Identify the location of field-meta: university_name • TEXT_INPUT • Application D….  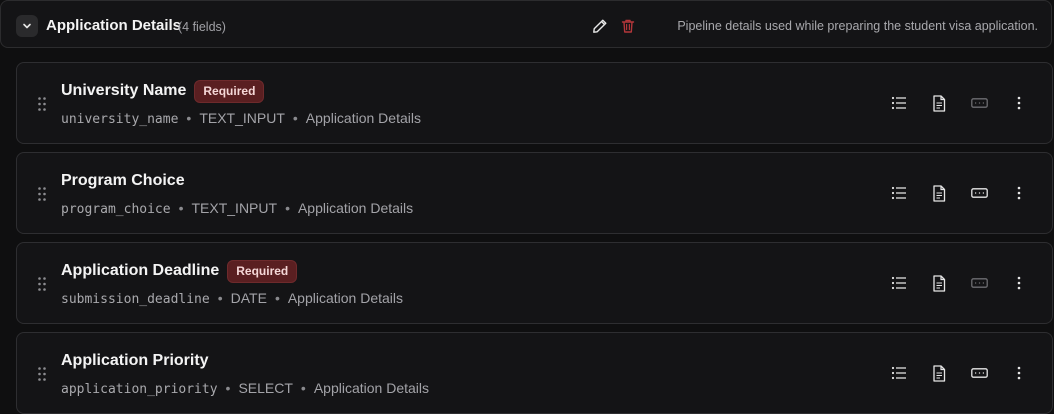
(241, 119).